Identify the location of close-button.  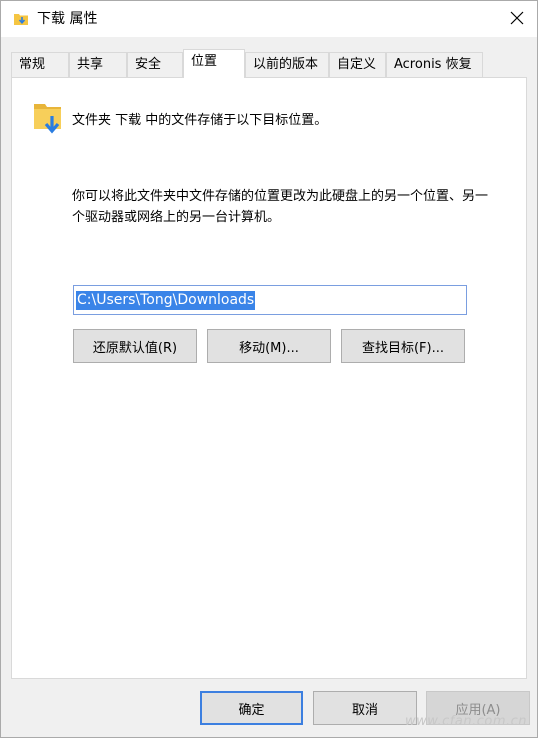
(517, 18).